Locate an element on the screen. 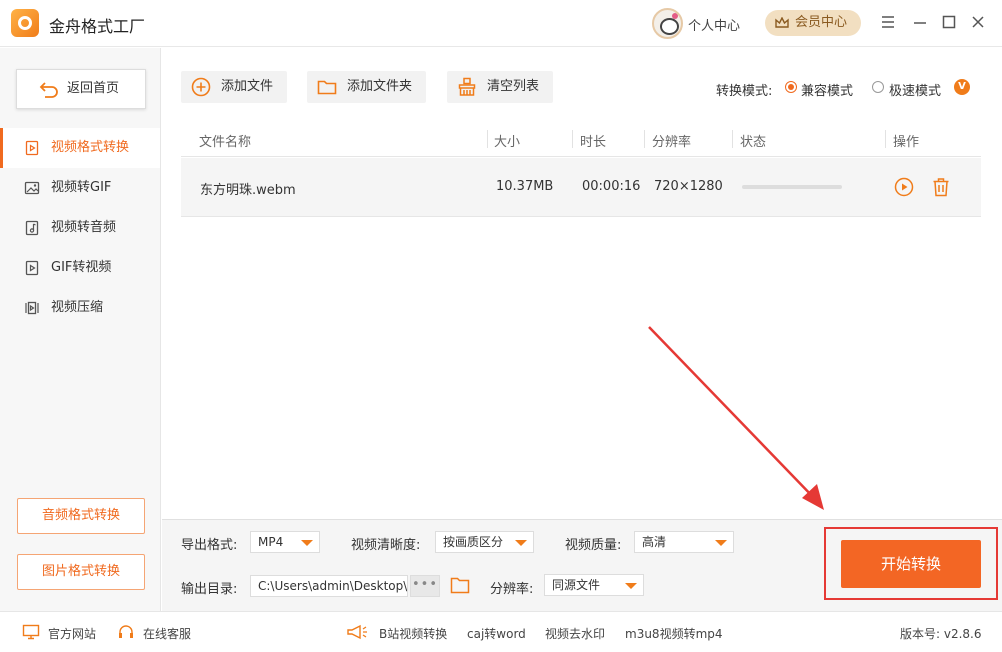 The height and width of the screenshot is (652, 1002). caj-to-word-link: caj转word is located at coordinates (496, 633).